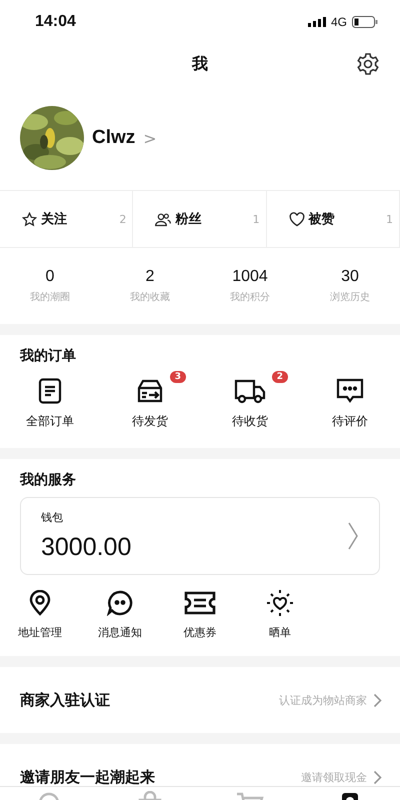 The width and height of the screenshot is (400, 800). What do you see at coordinates (65, 700) in the screenshot?
I see `row-title: 商家入驻认证` at bounding box center [65, 700].